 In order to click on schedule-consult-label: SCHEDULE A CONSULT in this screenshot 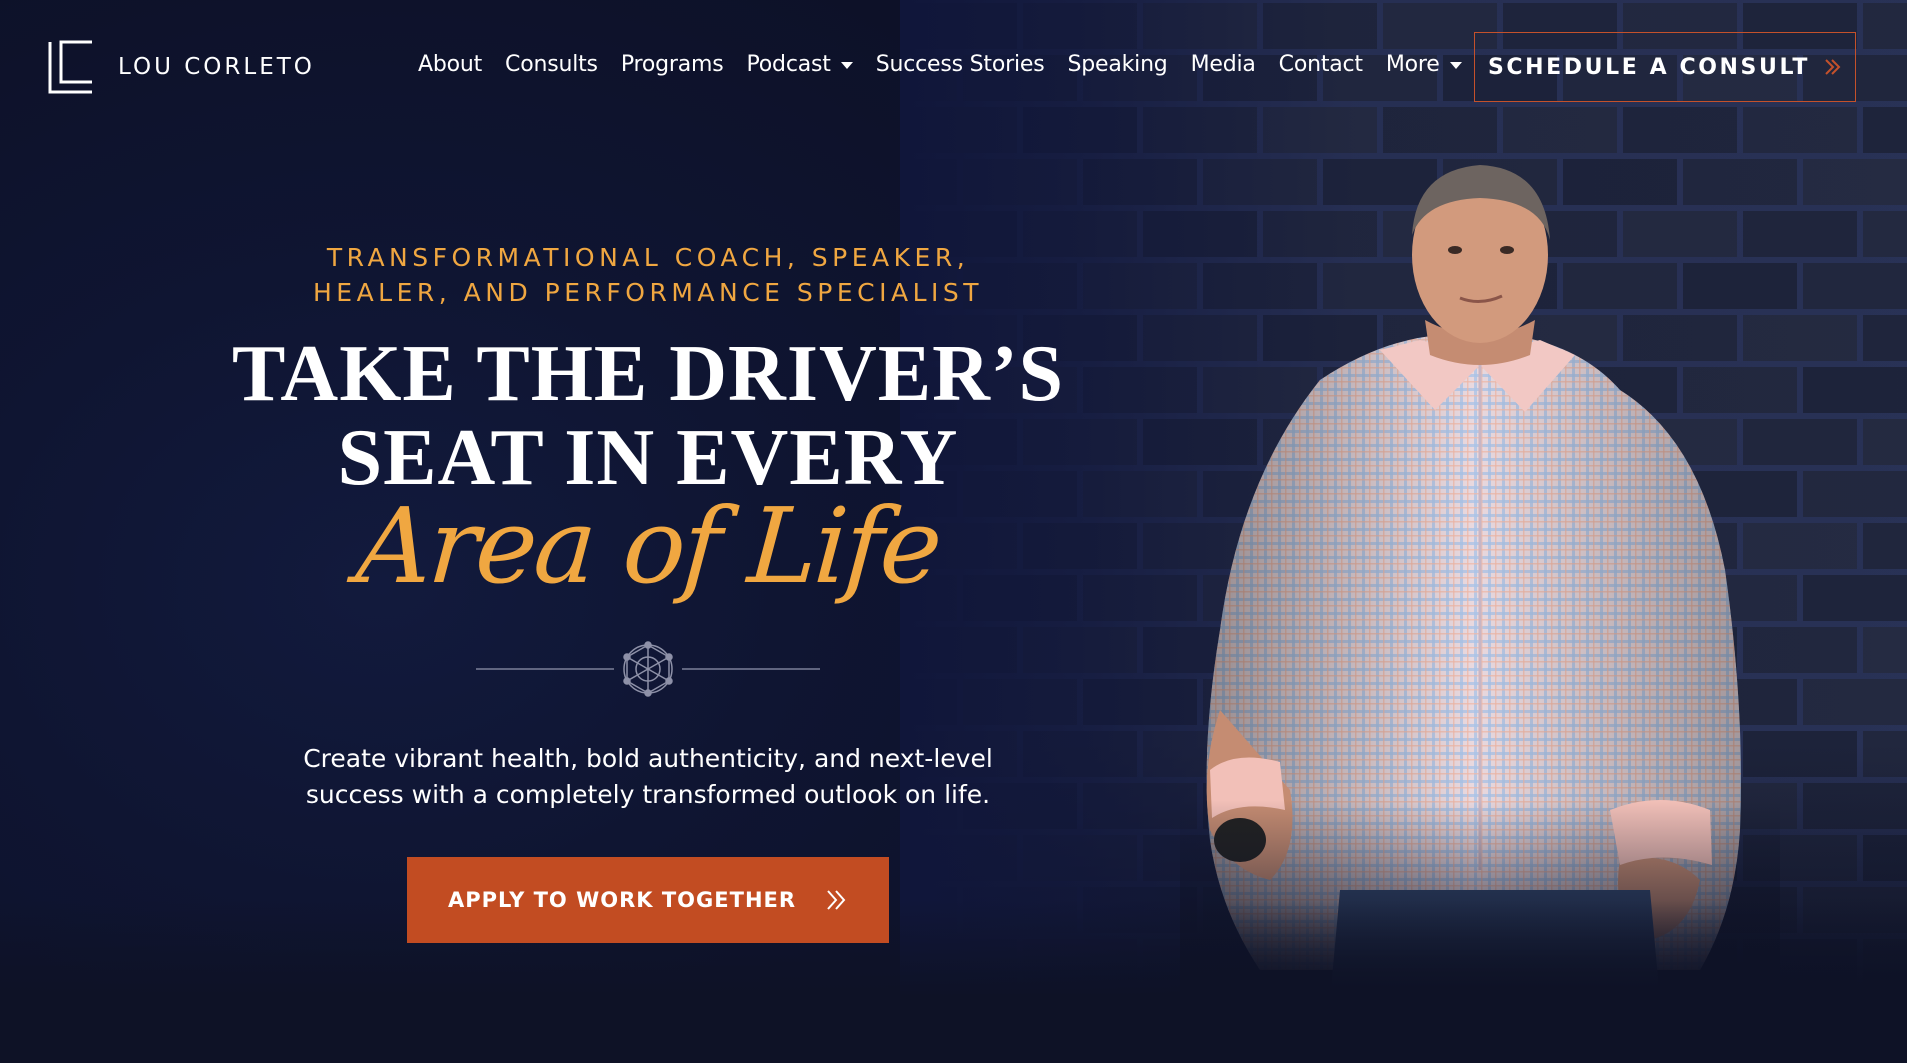, I will do `click(1649, 67)`.